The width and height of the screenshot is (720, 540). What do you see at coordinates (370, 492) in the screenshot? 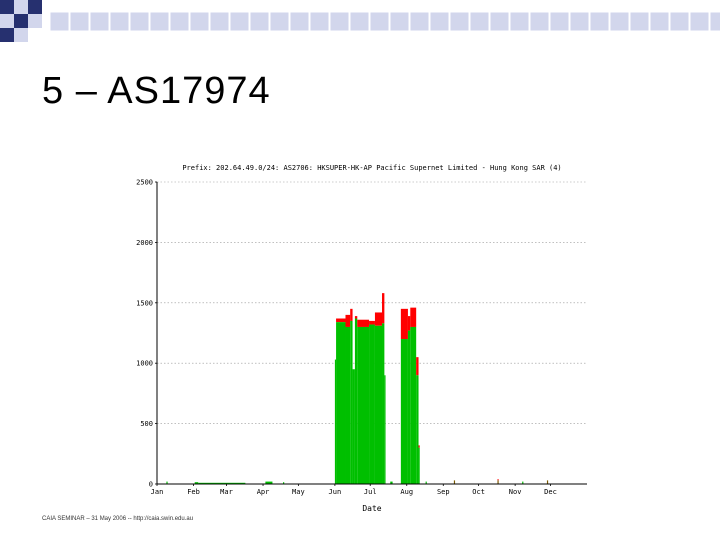
I see `x-tick-label: Jul` at bounding box center [370, 492].